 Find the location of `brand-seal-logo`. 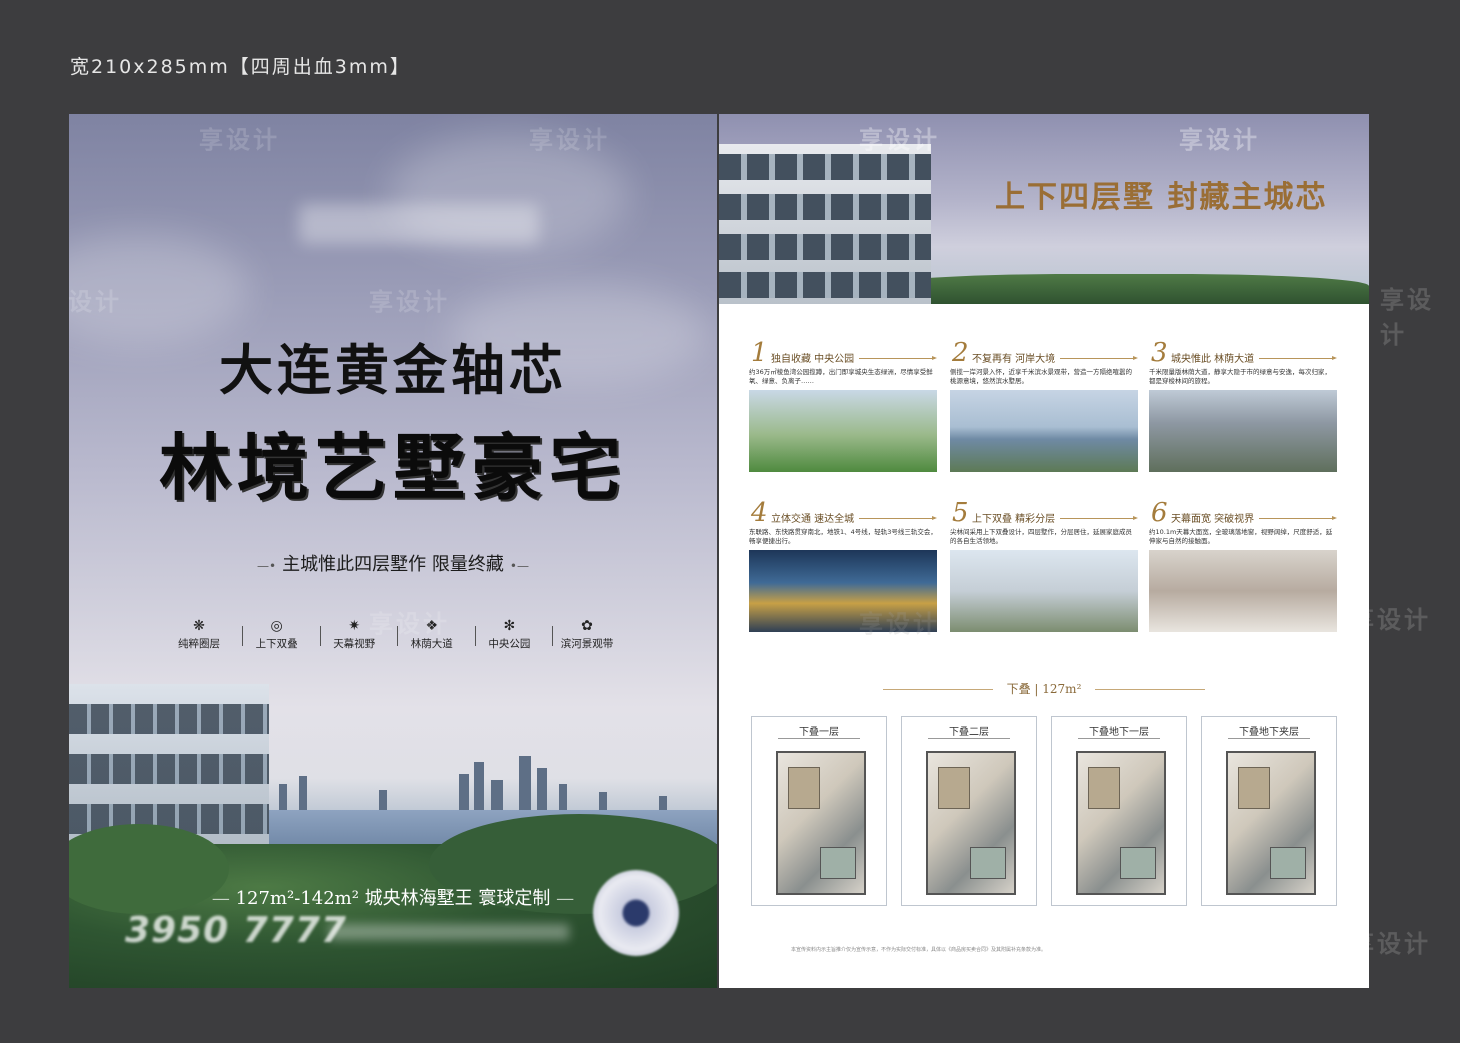

brand-seal-logo is located at coordinates (636, 913).